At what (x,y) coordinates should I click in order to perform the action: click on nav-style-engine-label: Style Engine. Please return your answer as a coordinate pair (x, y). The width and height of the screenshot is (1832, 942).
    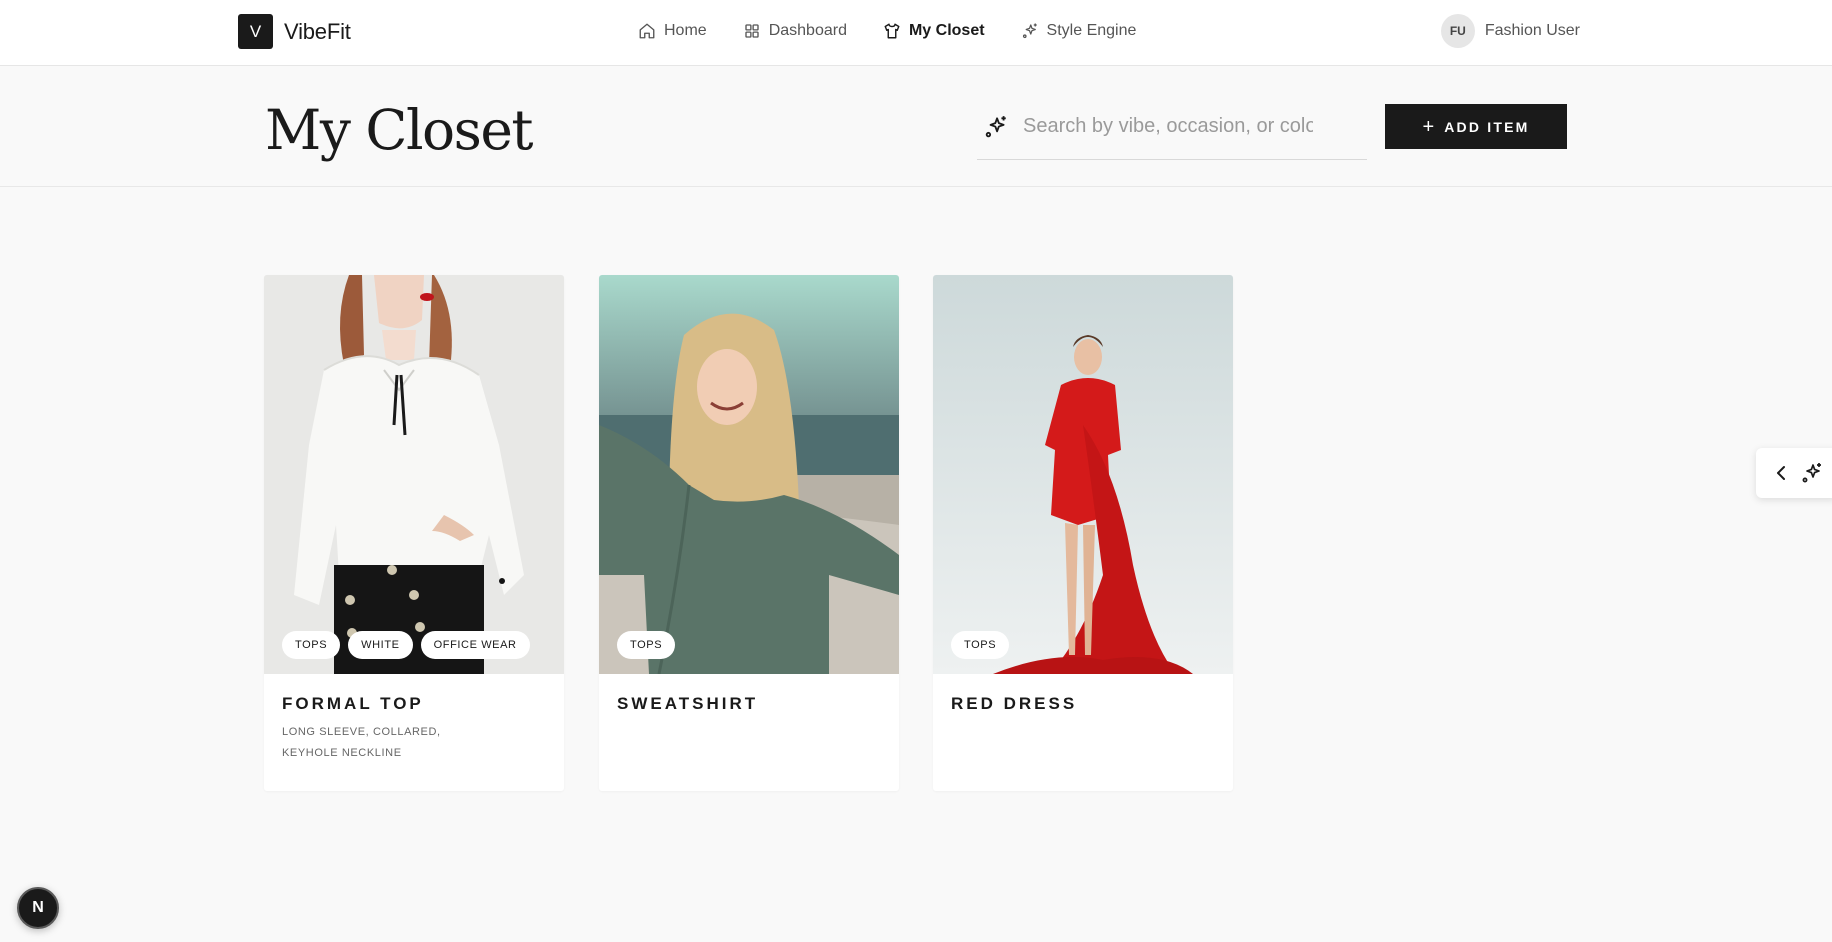
    Looking at the image, I should click on (1091, 30).